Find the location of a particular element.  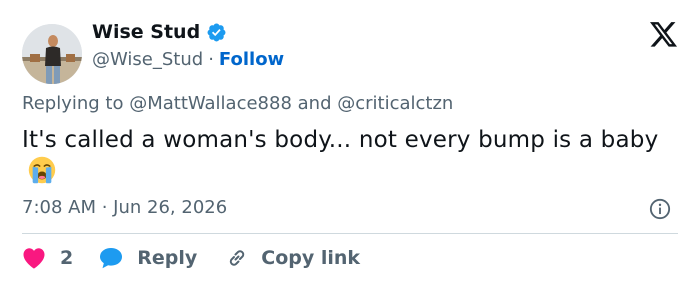

follow-button: Follow is located at coordinates (251, 59).